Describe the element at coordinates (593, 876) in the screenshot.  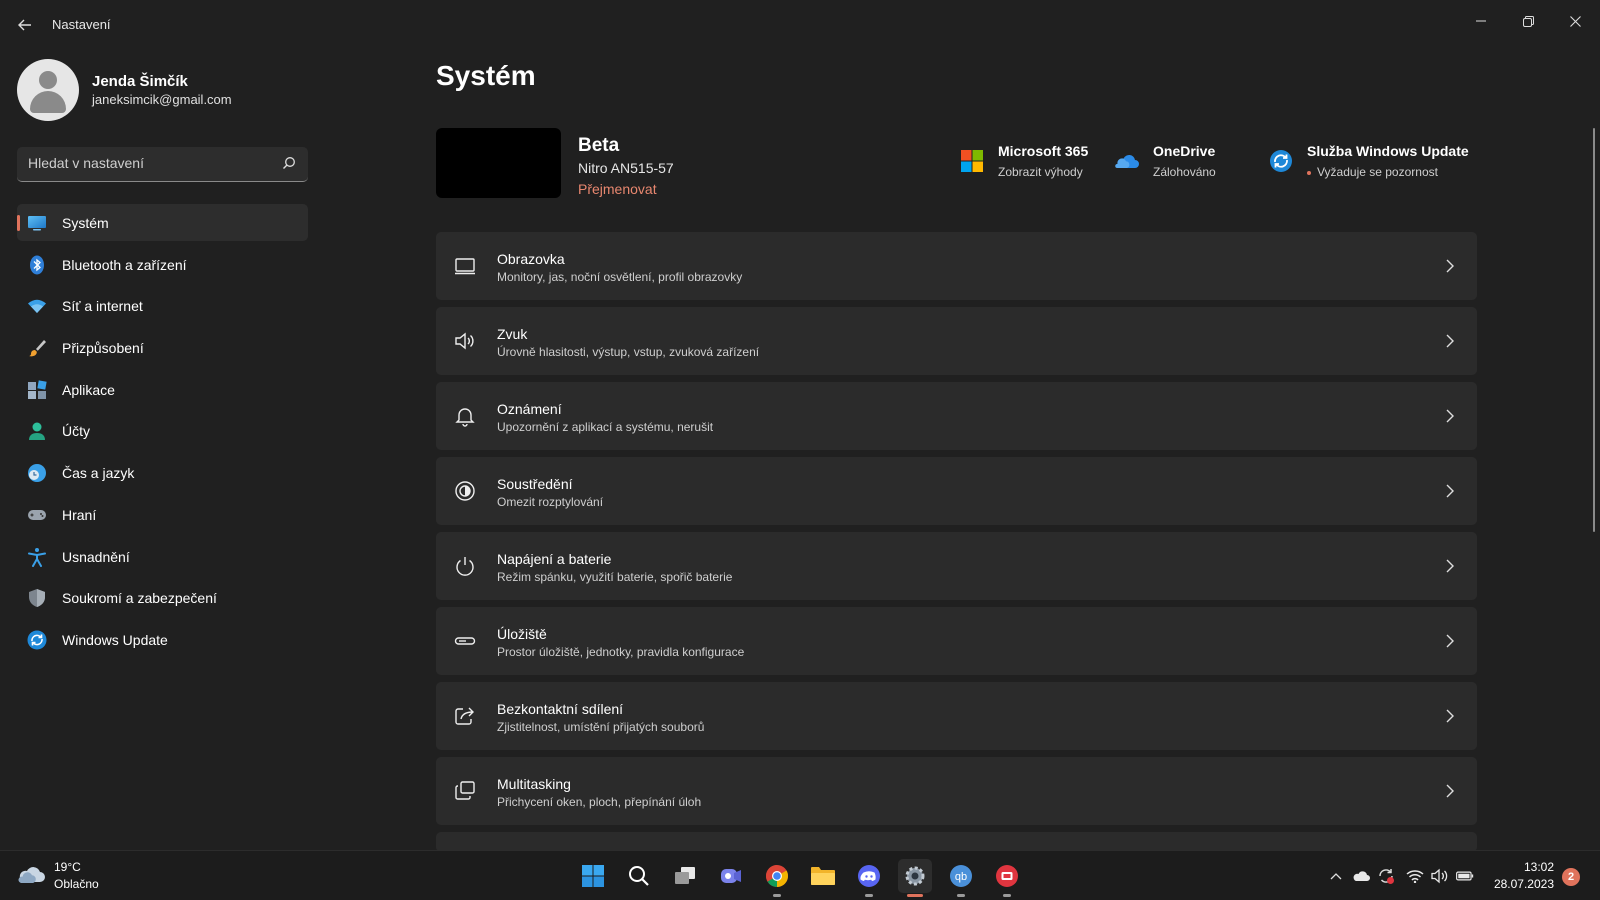
I see `start-button` at that location.